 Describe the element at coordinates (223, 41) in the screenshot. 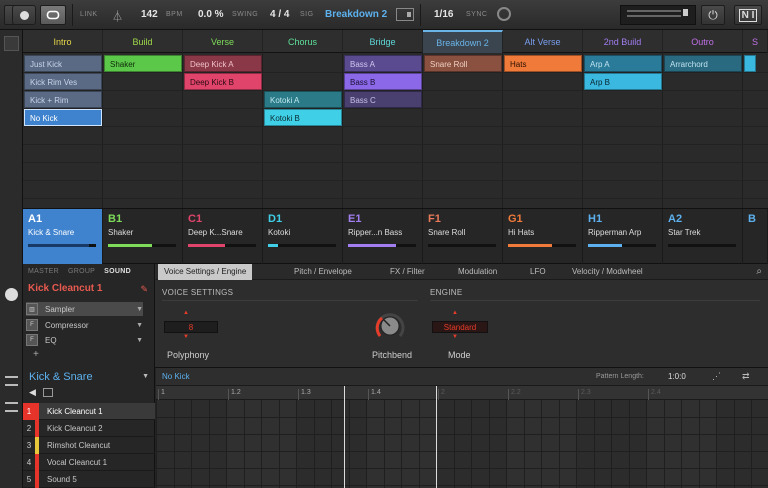

I see `scene-verse: Verse` at that location.